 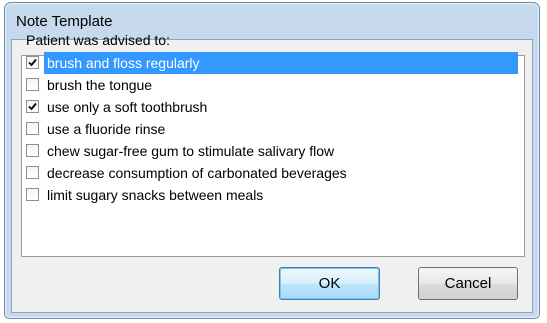 I want to click on list-item: brush and floss regularly, so click(x=272, y=63).